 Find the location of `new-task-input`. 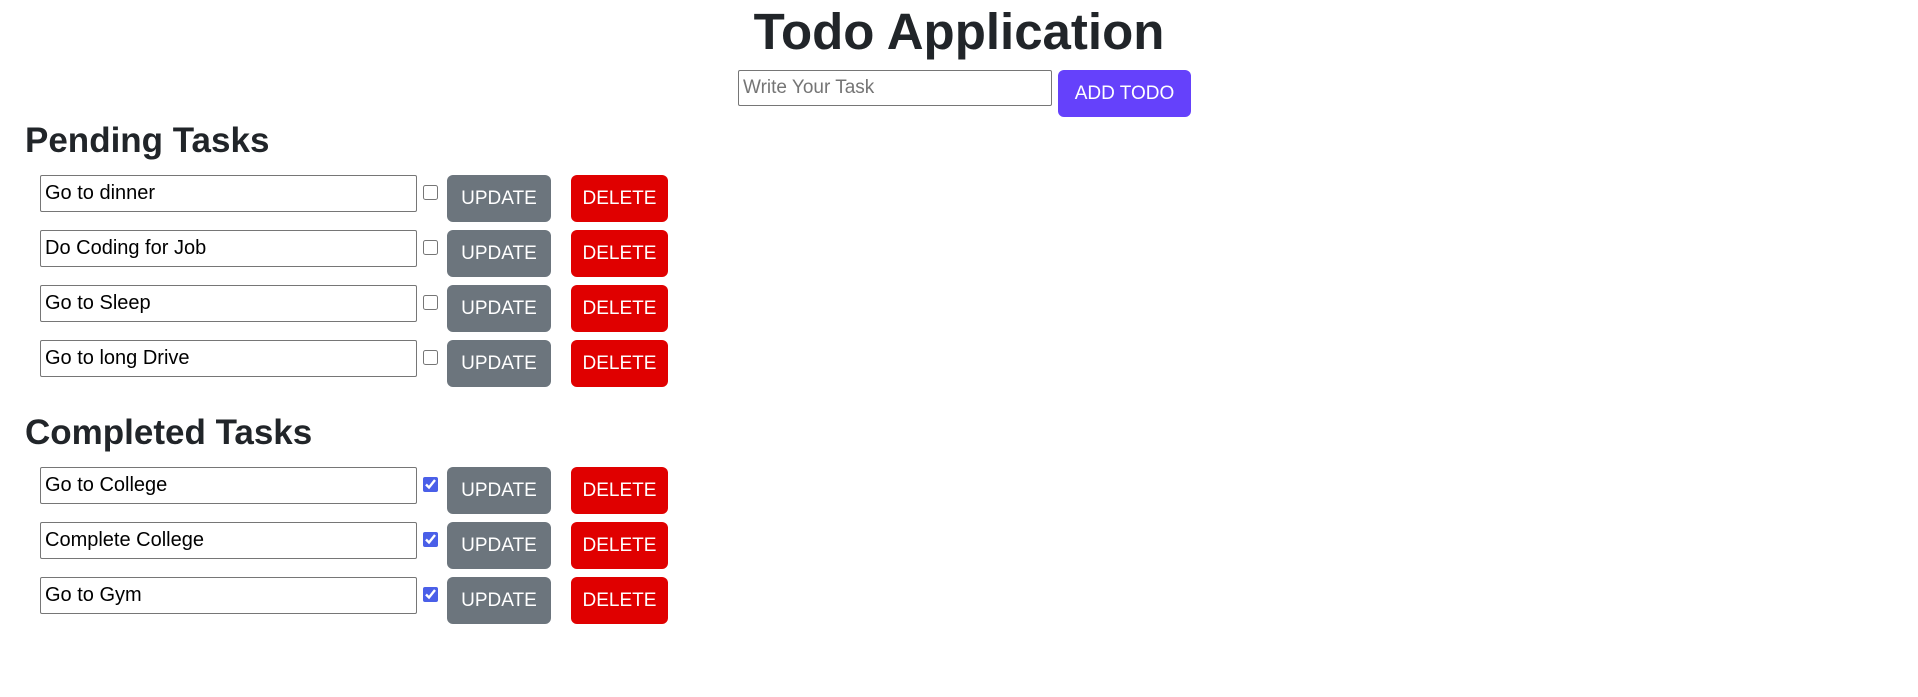

new-task-input is located at coordinates (895, 88).